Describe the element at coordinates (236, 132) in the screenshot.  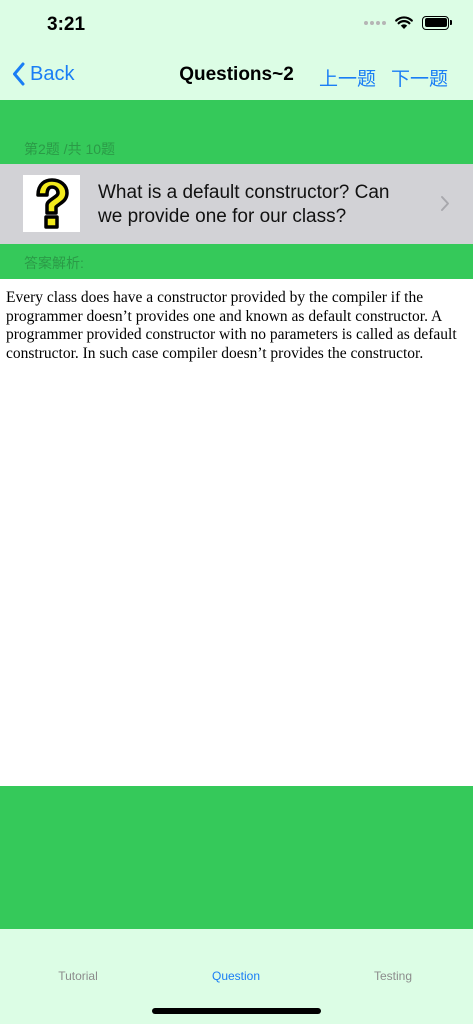
I see `question-section-header: 第2题 /共 10题` at that location.